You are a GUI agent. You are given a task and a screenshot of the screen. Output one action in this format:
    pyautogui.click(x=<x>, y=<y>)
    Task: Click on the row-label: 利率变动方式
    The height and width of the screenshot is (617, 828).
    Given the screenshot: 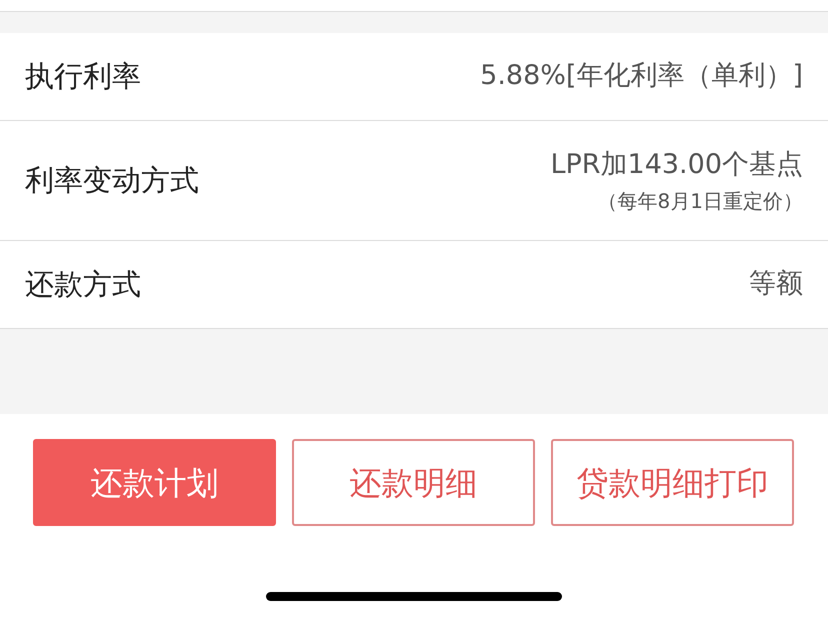 What is the action you would take?
    pyautogui.click(x=112, y=180)
    